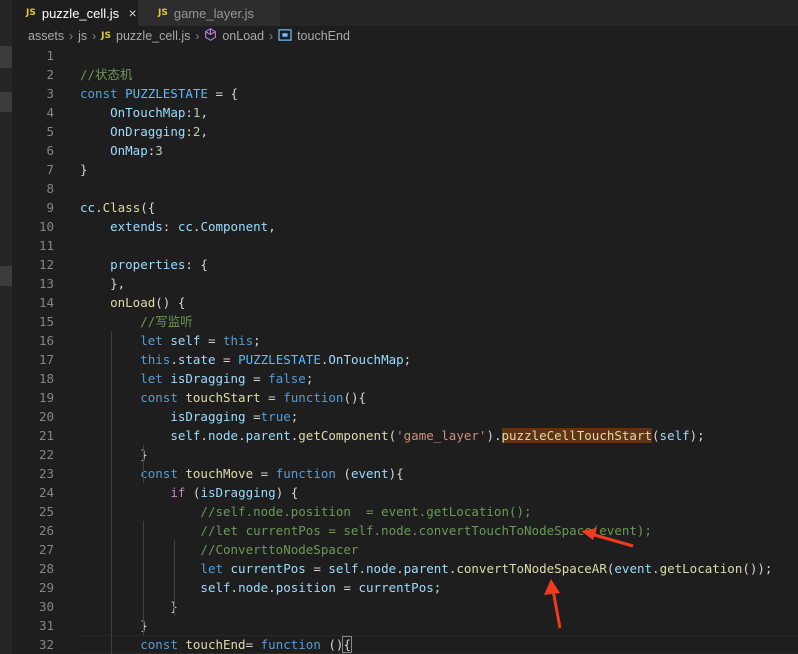  What do you see at coordinates (106, 74) in the screenshot?
I see `code-text: //状态机` at bounding box center [106, 74].